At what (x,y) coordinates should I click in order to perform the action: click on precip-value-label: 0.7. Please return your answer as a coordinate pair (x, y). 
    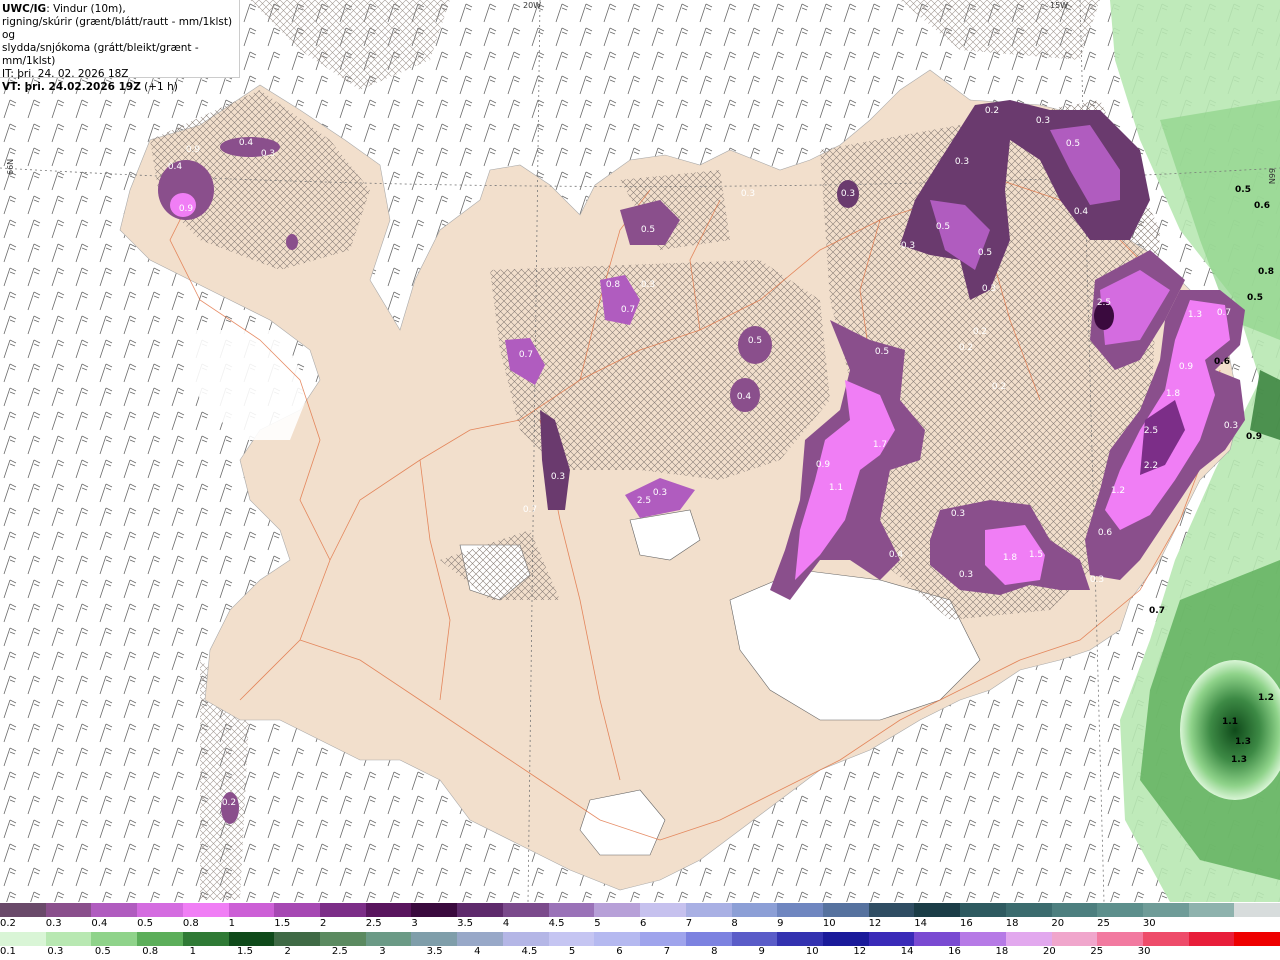
    Looking at the image, I should click on (526, 355).